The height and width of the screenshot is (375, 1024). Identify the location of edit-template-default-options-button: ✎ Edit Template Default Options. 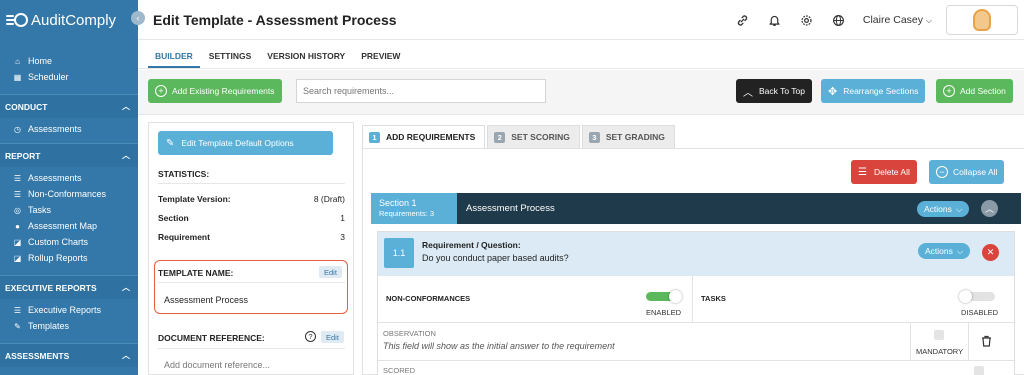
(245, 143).